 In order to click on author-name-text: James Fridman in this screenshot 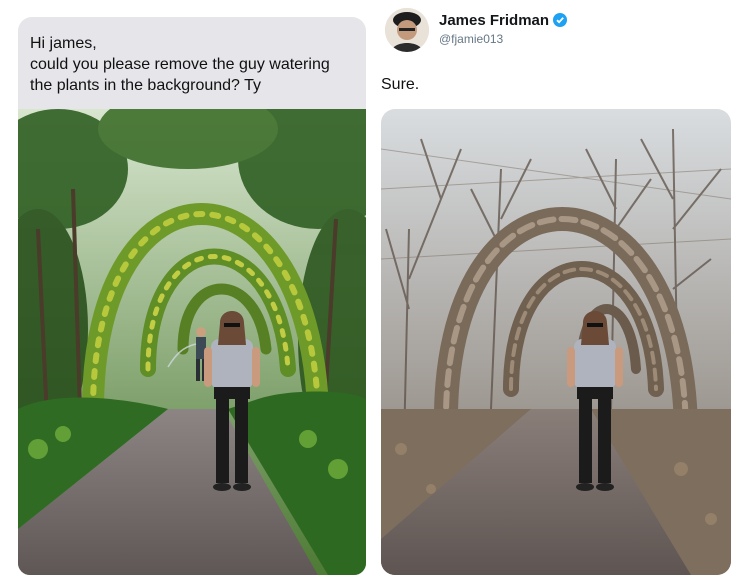, I will do `click(494, 20)`.